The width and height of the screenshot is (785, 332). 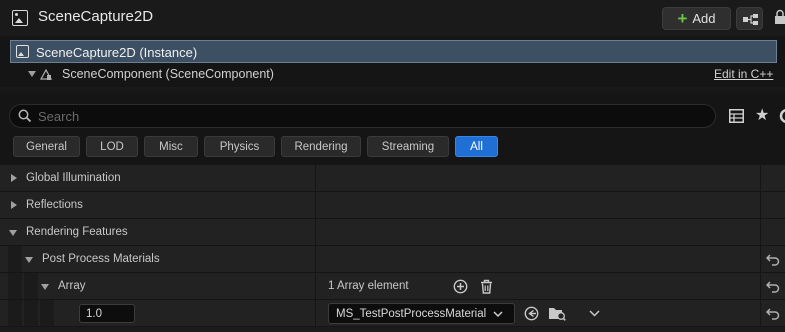 I want to click on add-component-button: + Add, so click(x=696, y=18).